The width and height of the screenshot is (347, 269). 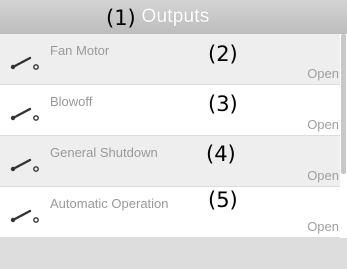 What do you see at coordinates (173, 253) in the screenshot?
I see `footer-bar` at bounding box center [173, 253].